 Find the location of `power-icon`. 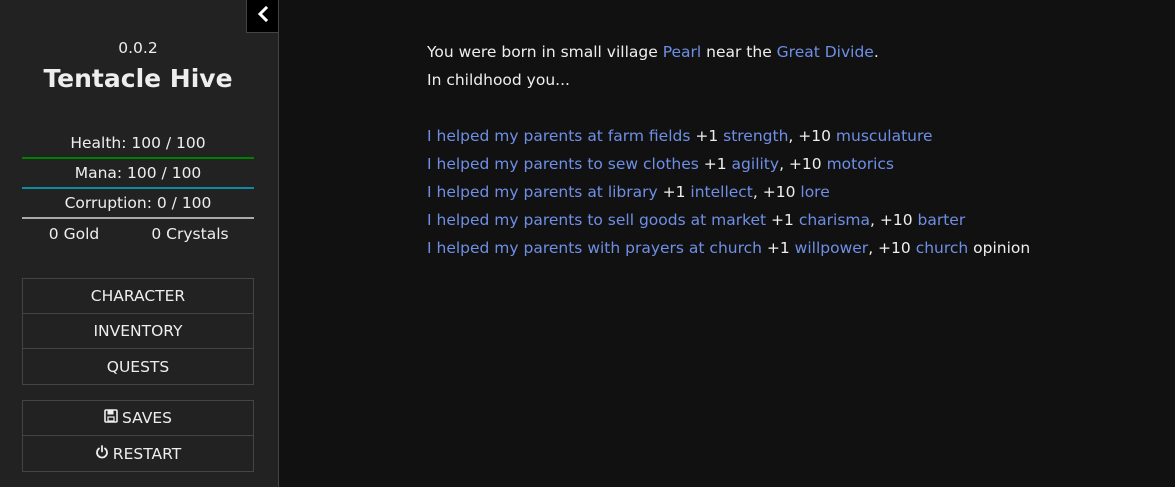

power-icon is located at coordinates (102, 454).